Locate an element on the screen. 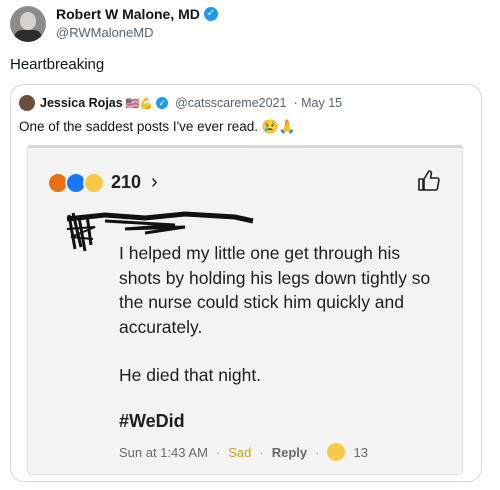  quote-author-name: Jessica Rojas is located at coordinates (81, 103).